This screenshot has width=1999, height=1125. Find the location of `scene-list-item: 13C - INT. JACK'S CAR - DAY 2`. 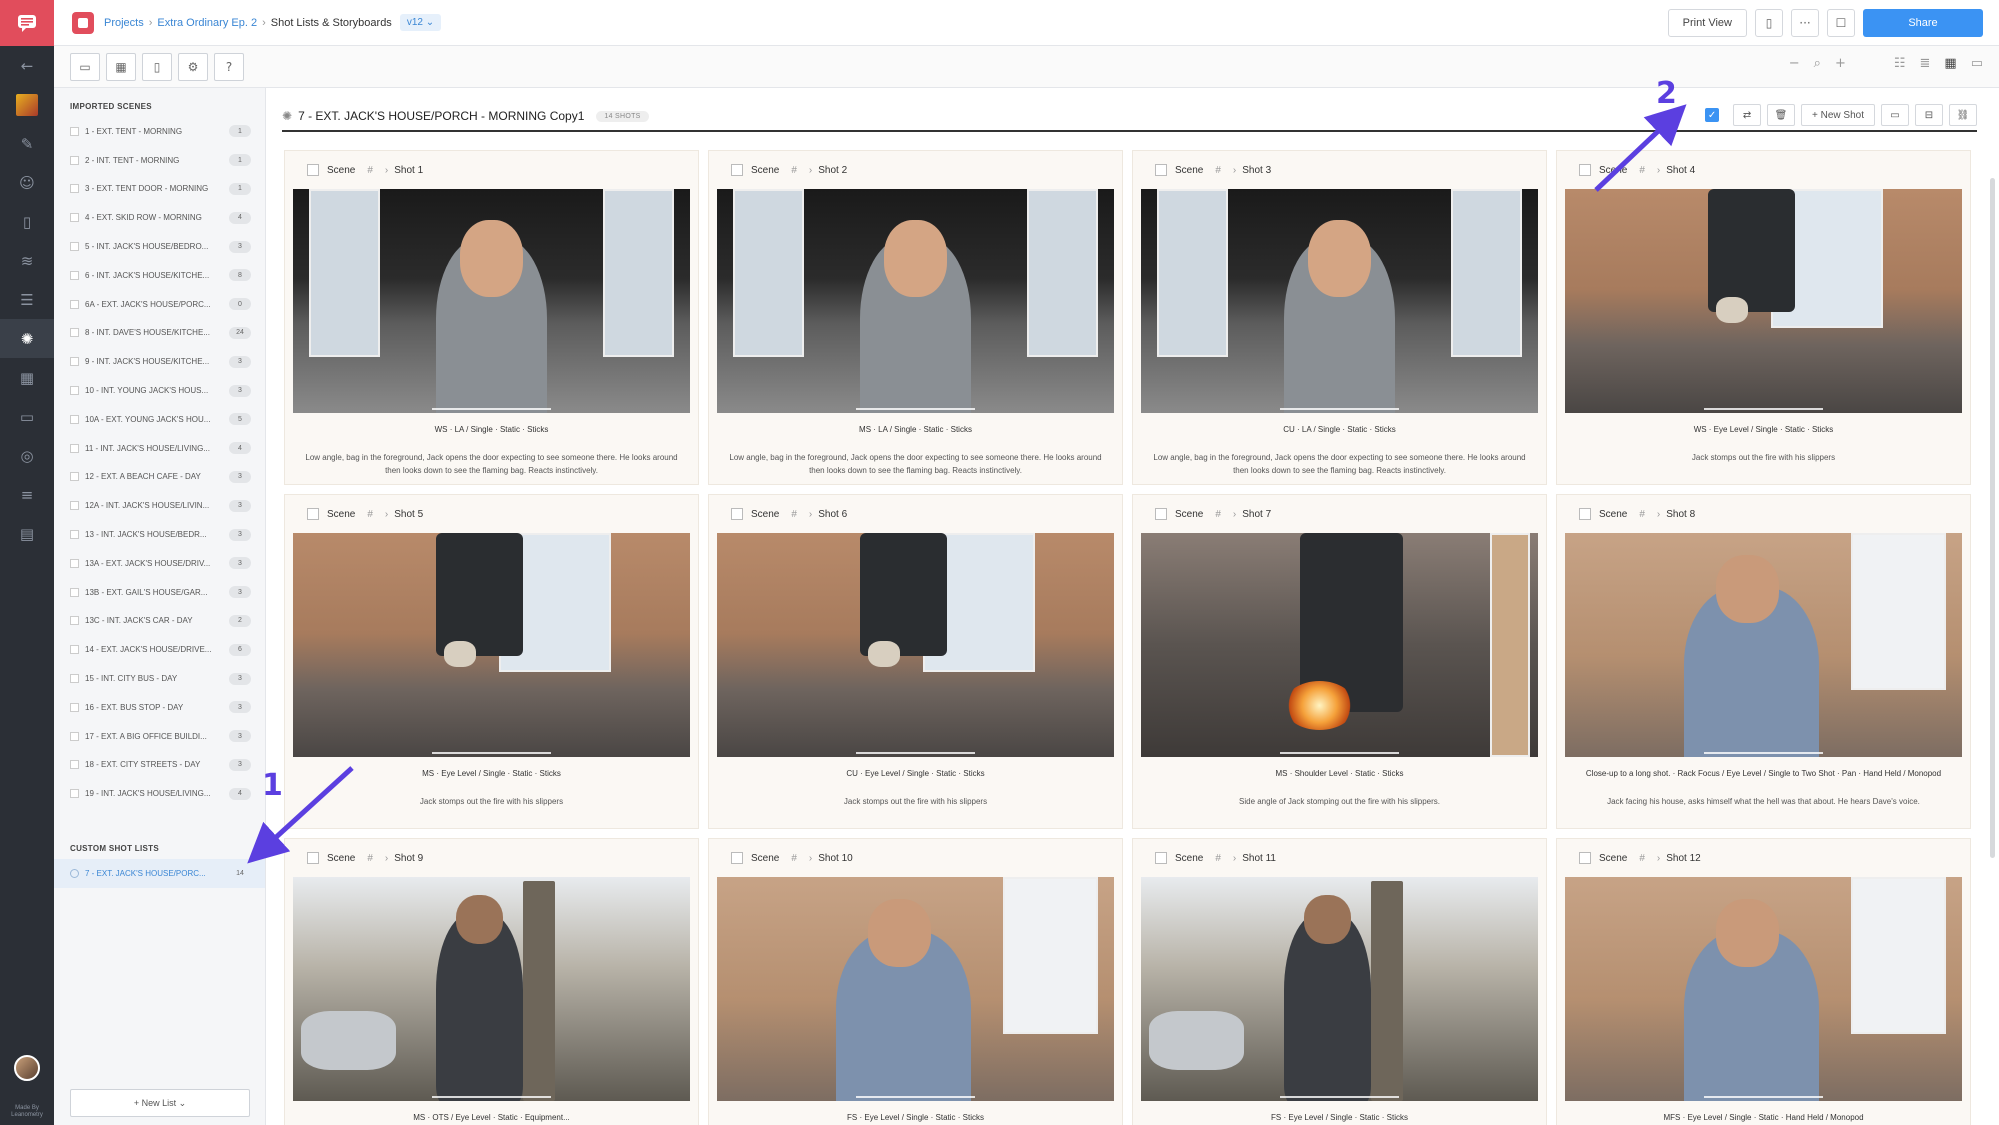

scene-list-item: 13C - INT. JACK'S CAR - DAY 2 is located at coordinates (159, 621).